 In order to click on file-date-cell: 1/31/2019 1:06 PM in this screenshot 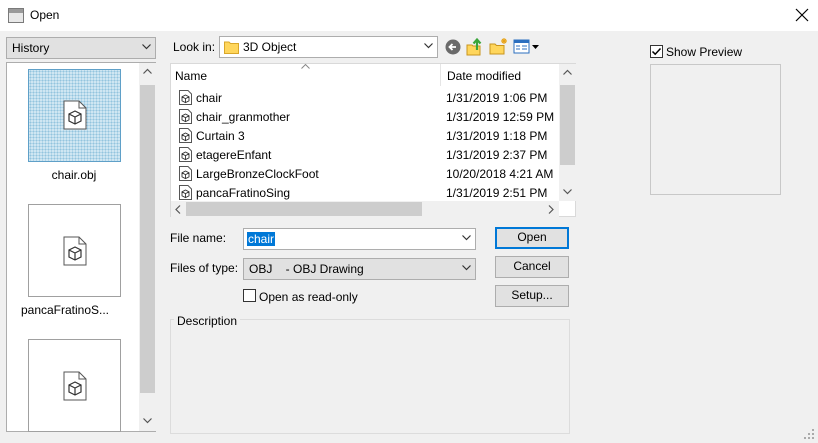, I will do `click(497, 98)`.